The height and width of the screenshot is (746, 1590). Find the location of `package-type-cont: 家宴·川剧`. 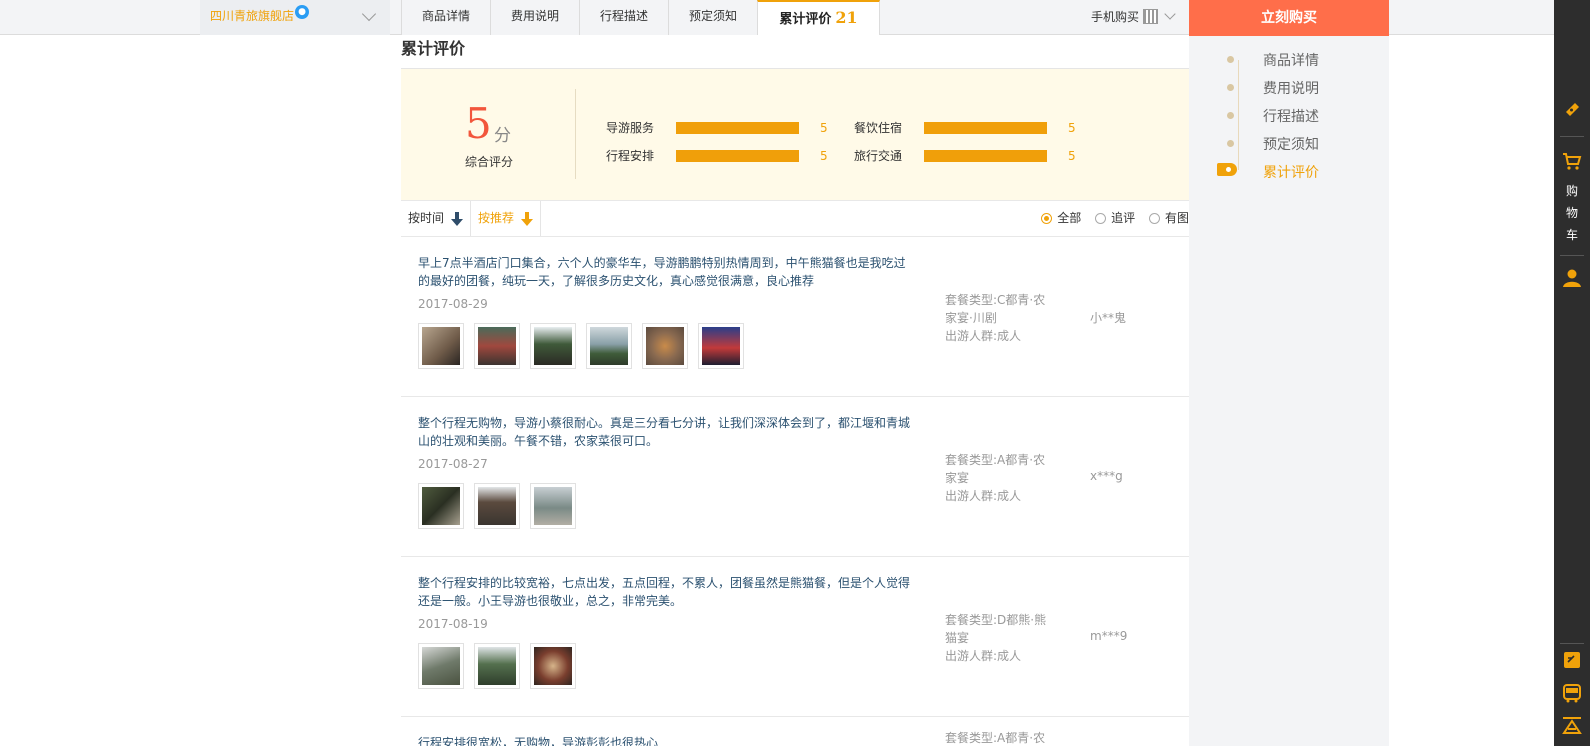

package-type-cont: 家宴·川剧 is located at coordinates (971, 318).